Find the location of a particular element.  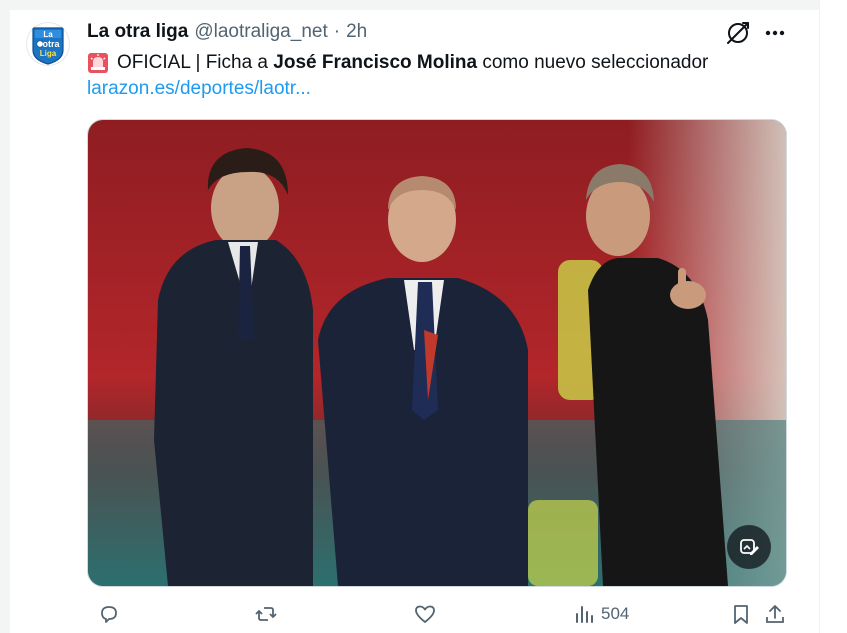

handle: @laotraliga_net is located at coordinates (260, 32).